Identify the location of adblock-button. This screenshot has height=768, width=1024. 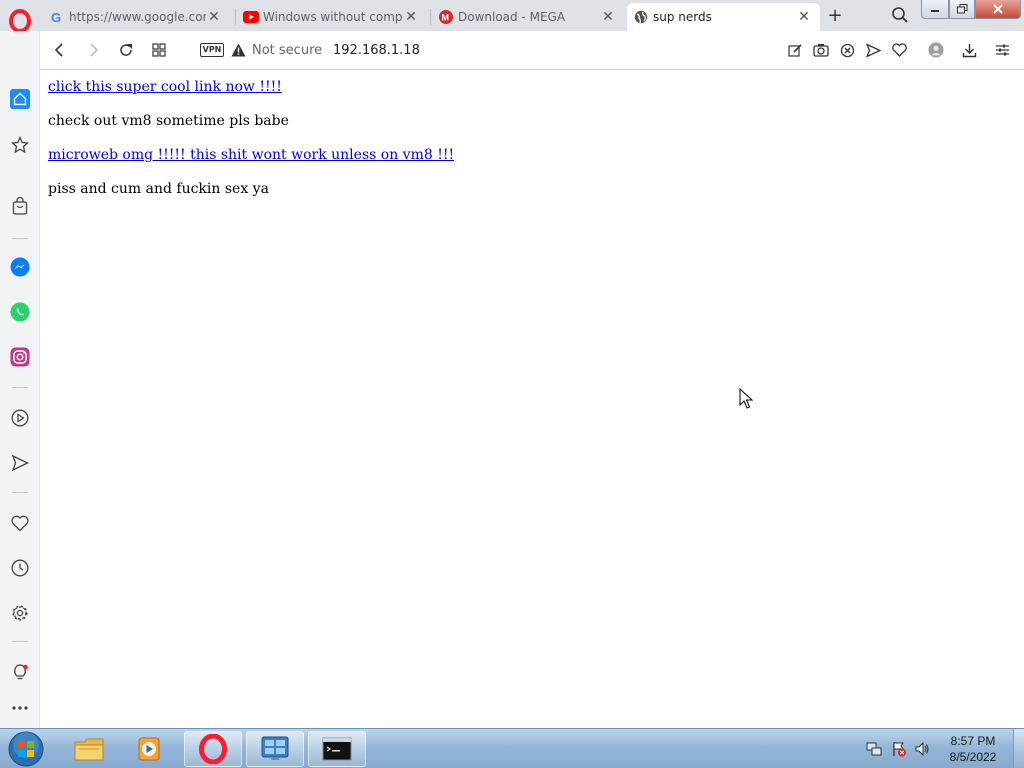
(847, 50).